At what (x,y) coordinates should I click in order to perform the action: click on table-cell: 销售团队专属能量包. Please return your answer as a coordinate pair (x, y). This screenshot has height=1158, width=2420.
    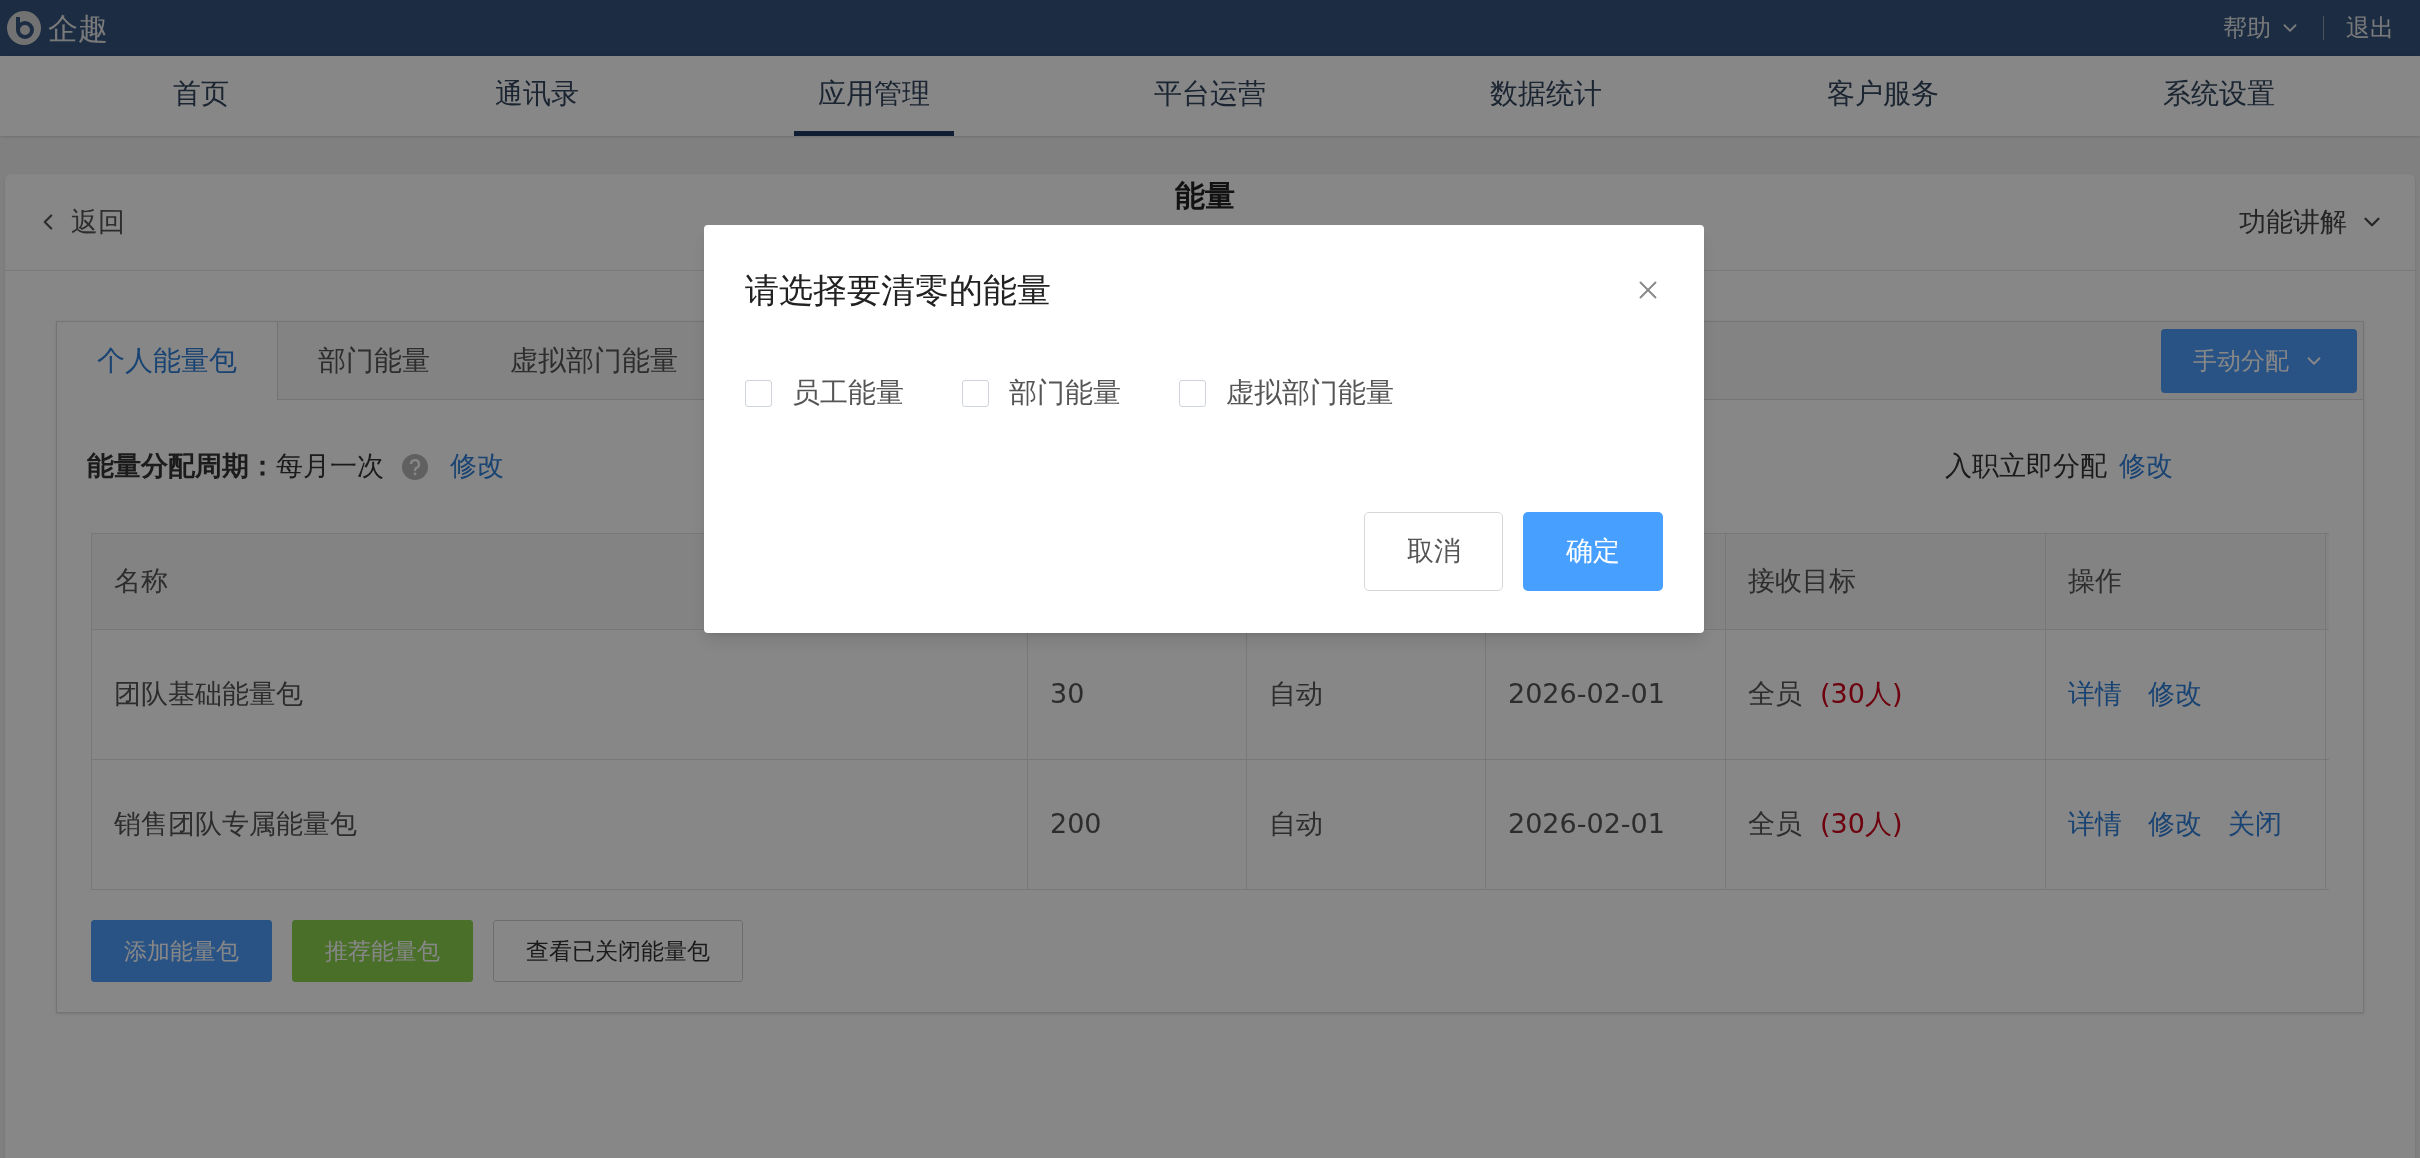
    Looking at the image, I should click on (560, 824).